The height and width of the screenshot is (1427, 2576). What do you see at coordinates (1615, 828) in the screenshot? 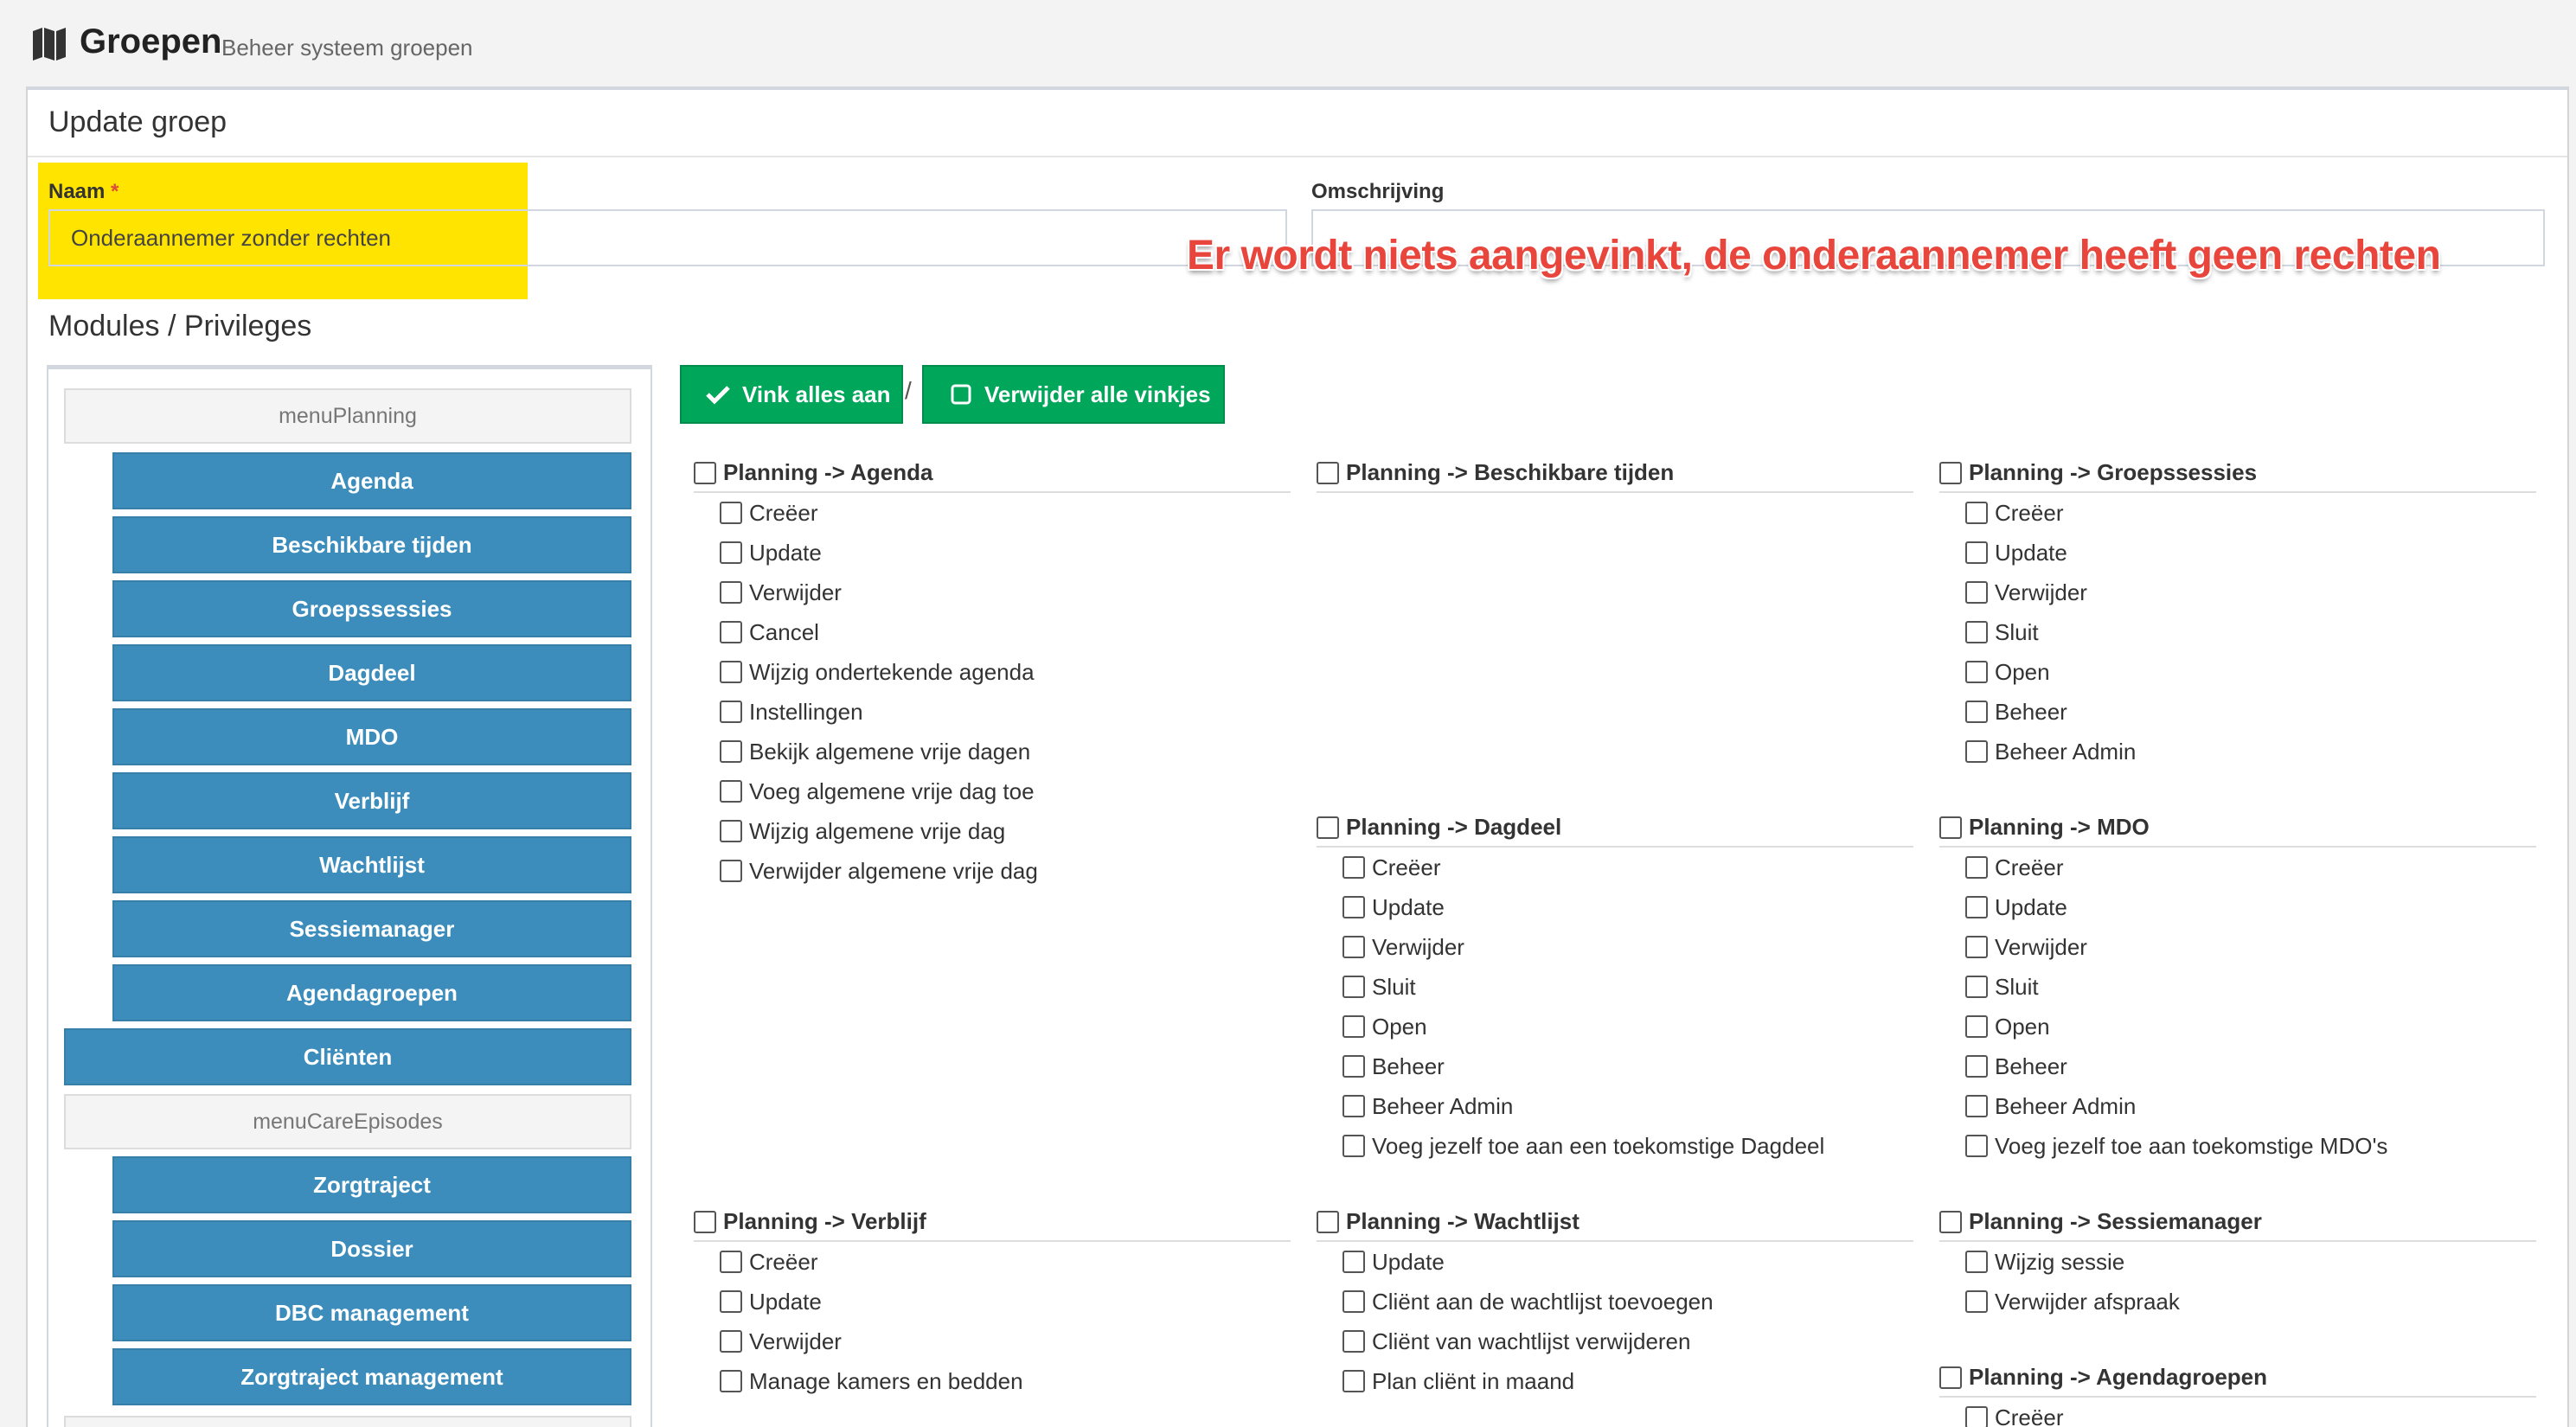
I see `group-title: Planning -> Dagdeel` at bounding box center [1615, 828].